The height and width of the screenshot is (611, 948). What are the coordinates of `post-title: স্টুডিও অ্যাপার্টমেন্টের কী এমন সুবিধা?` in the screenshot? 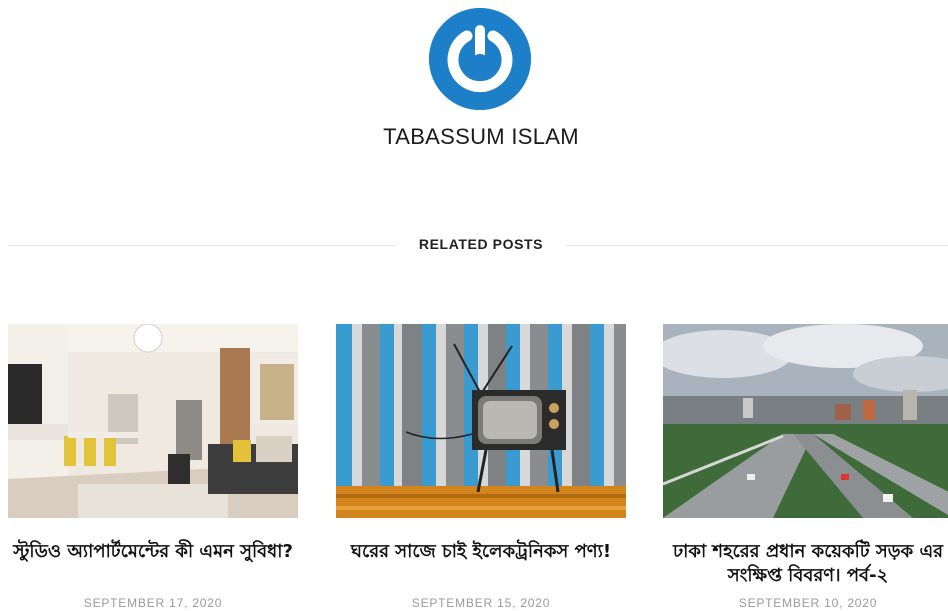 It's located at (159, 552).